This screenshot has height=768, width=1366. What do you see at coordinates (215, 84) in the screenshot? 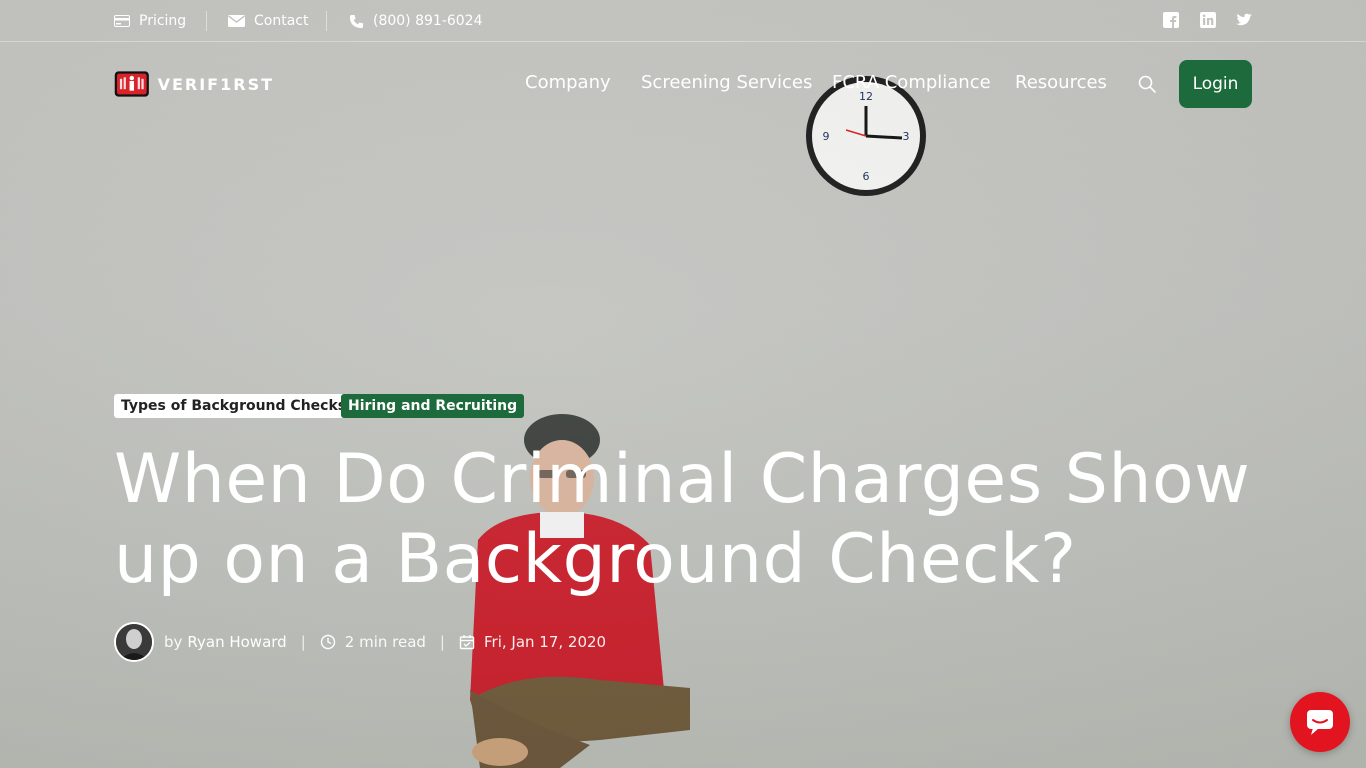
I see `logo-text: VERIF1RST` at bounding box center [215, 84].